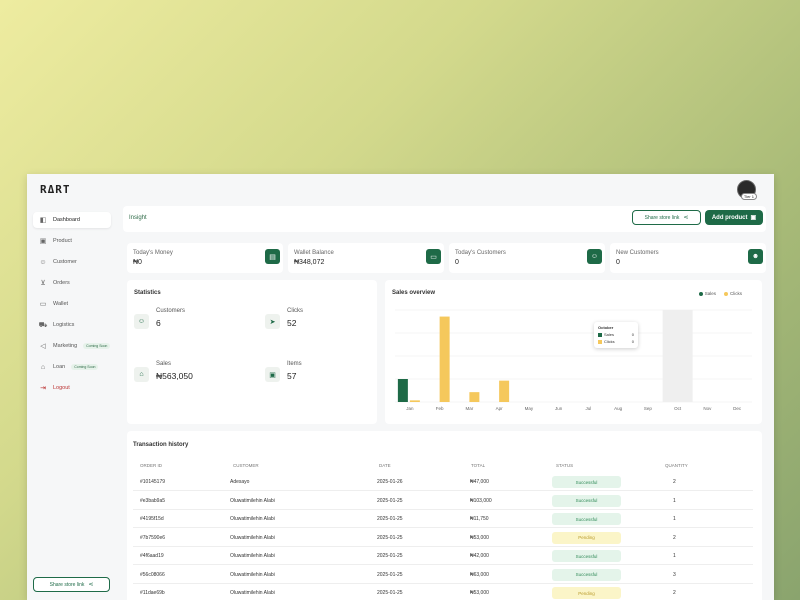 This screenshot has height=600, width=800. Describe the element at coordinates (678, 408) in the screenshot. I see `x-tick-label: Oct` at that location.